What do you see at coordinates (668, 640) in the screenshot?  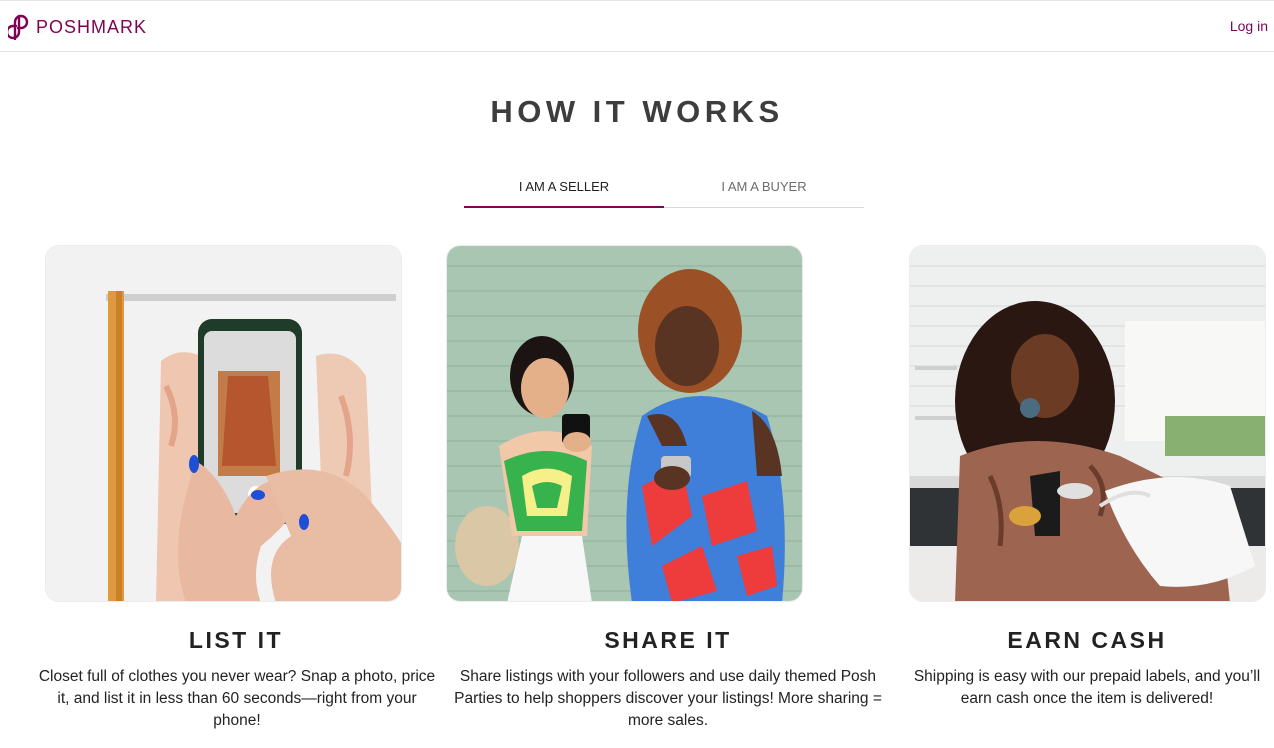 I see `share-it-title: SHARE IT` at bounding box center [668, 640].